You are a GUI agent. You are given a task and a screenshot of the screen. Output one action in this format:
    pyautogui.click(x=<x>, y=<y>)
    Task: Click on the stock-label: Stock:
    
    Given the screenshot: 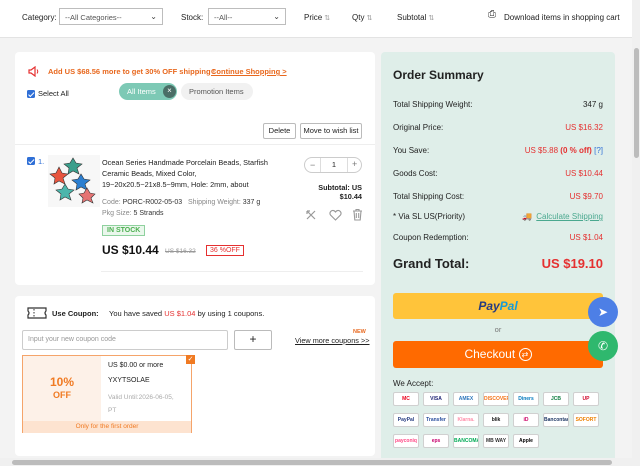 What is the action you would take?
    pyautogui.click(x=192, y=17)
    